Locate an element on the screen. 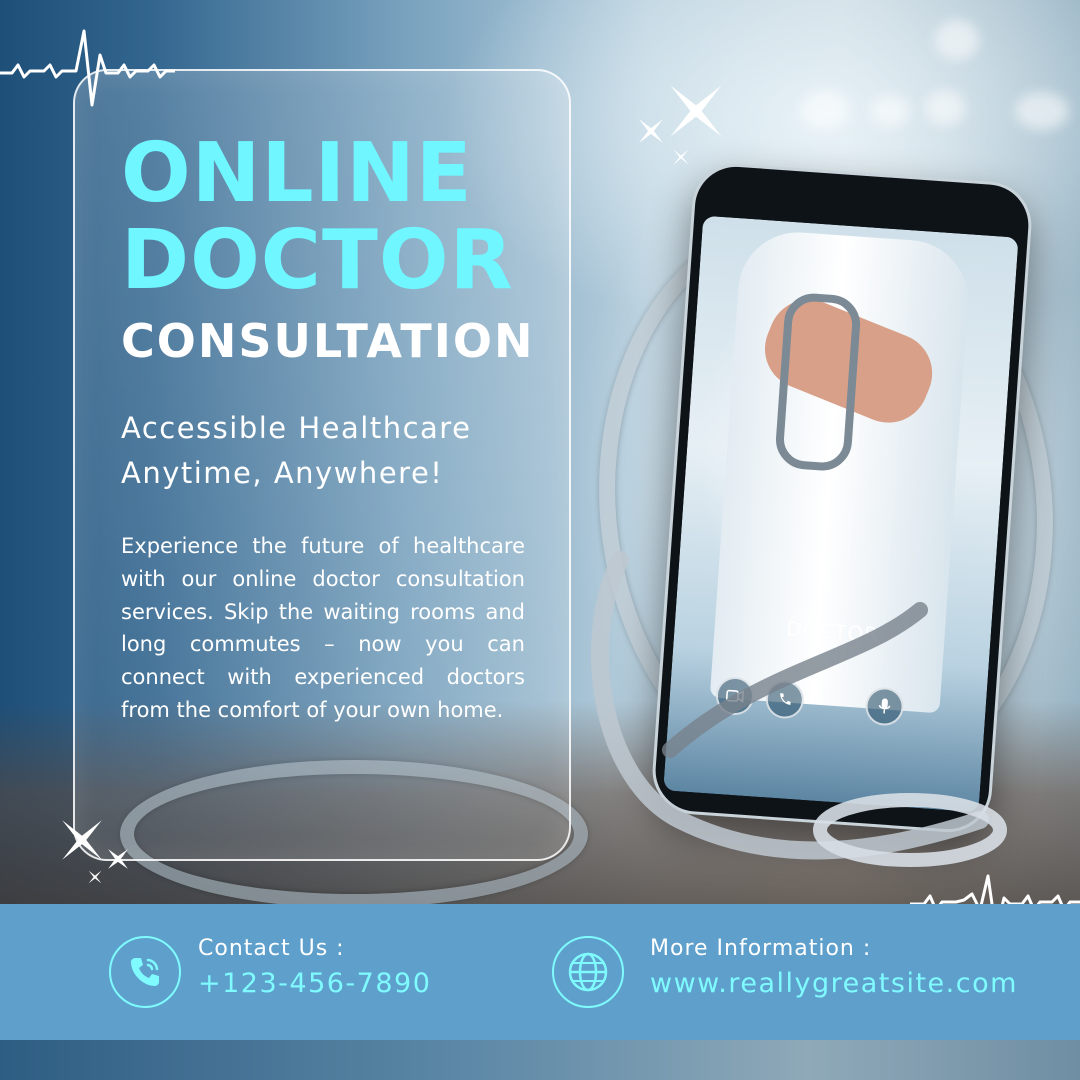  headline-consultation: CONSULTATION is located at coordinates (328, 341).